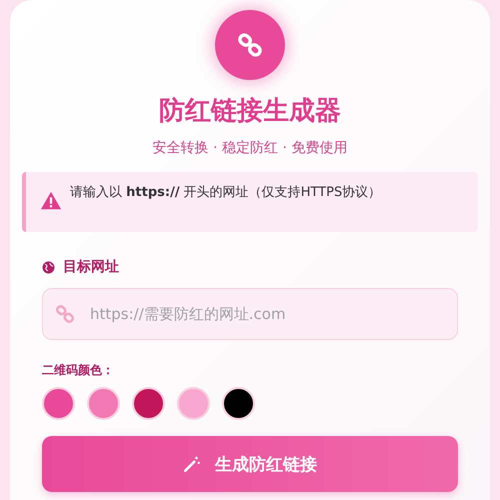  What do you see at coordinates (250, 111) in the screenshot?
I see `page-title: 防红链接生成器` at bounding box center [250, 111].